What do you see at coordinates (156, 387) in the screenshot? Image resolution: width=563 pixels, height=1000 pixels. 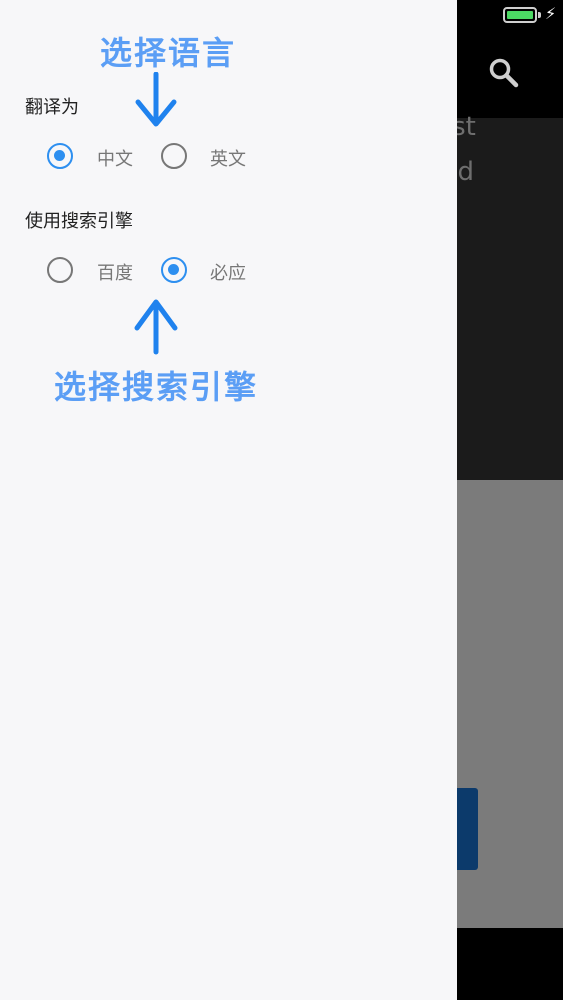 I see `annotation-select-search-engine: 选择搜索引擎` at bounding box center [156, 387].